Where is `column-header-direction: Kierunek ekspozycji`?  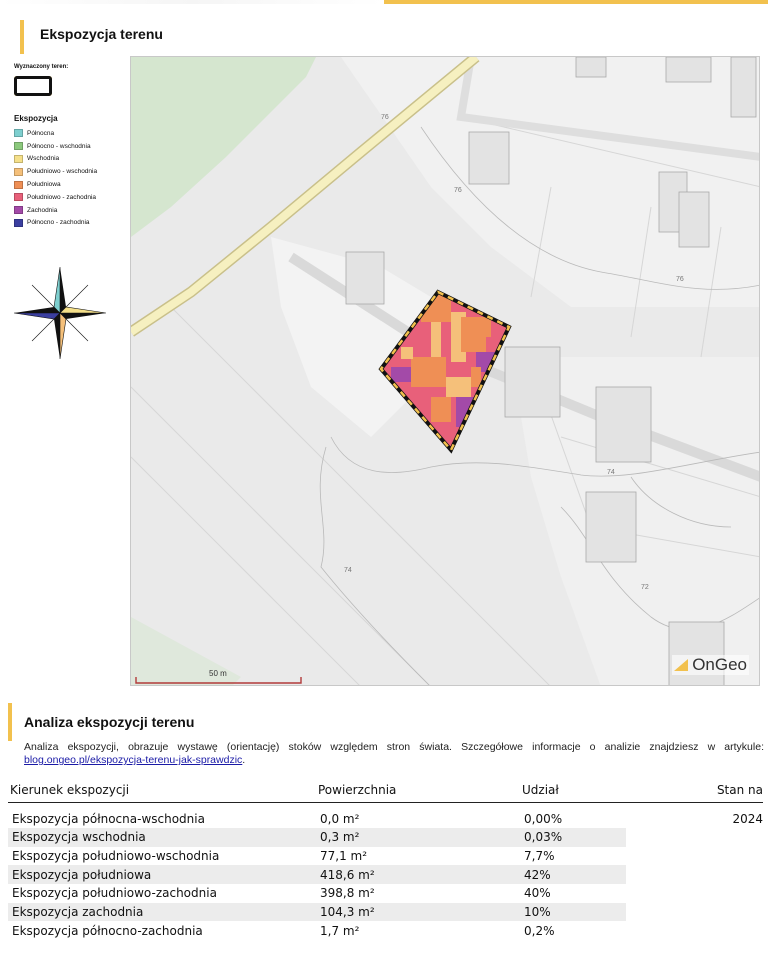
column-header-direction: Kierunek ekspozycji is located at coordinates (162, 790).